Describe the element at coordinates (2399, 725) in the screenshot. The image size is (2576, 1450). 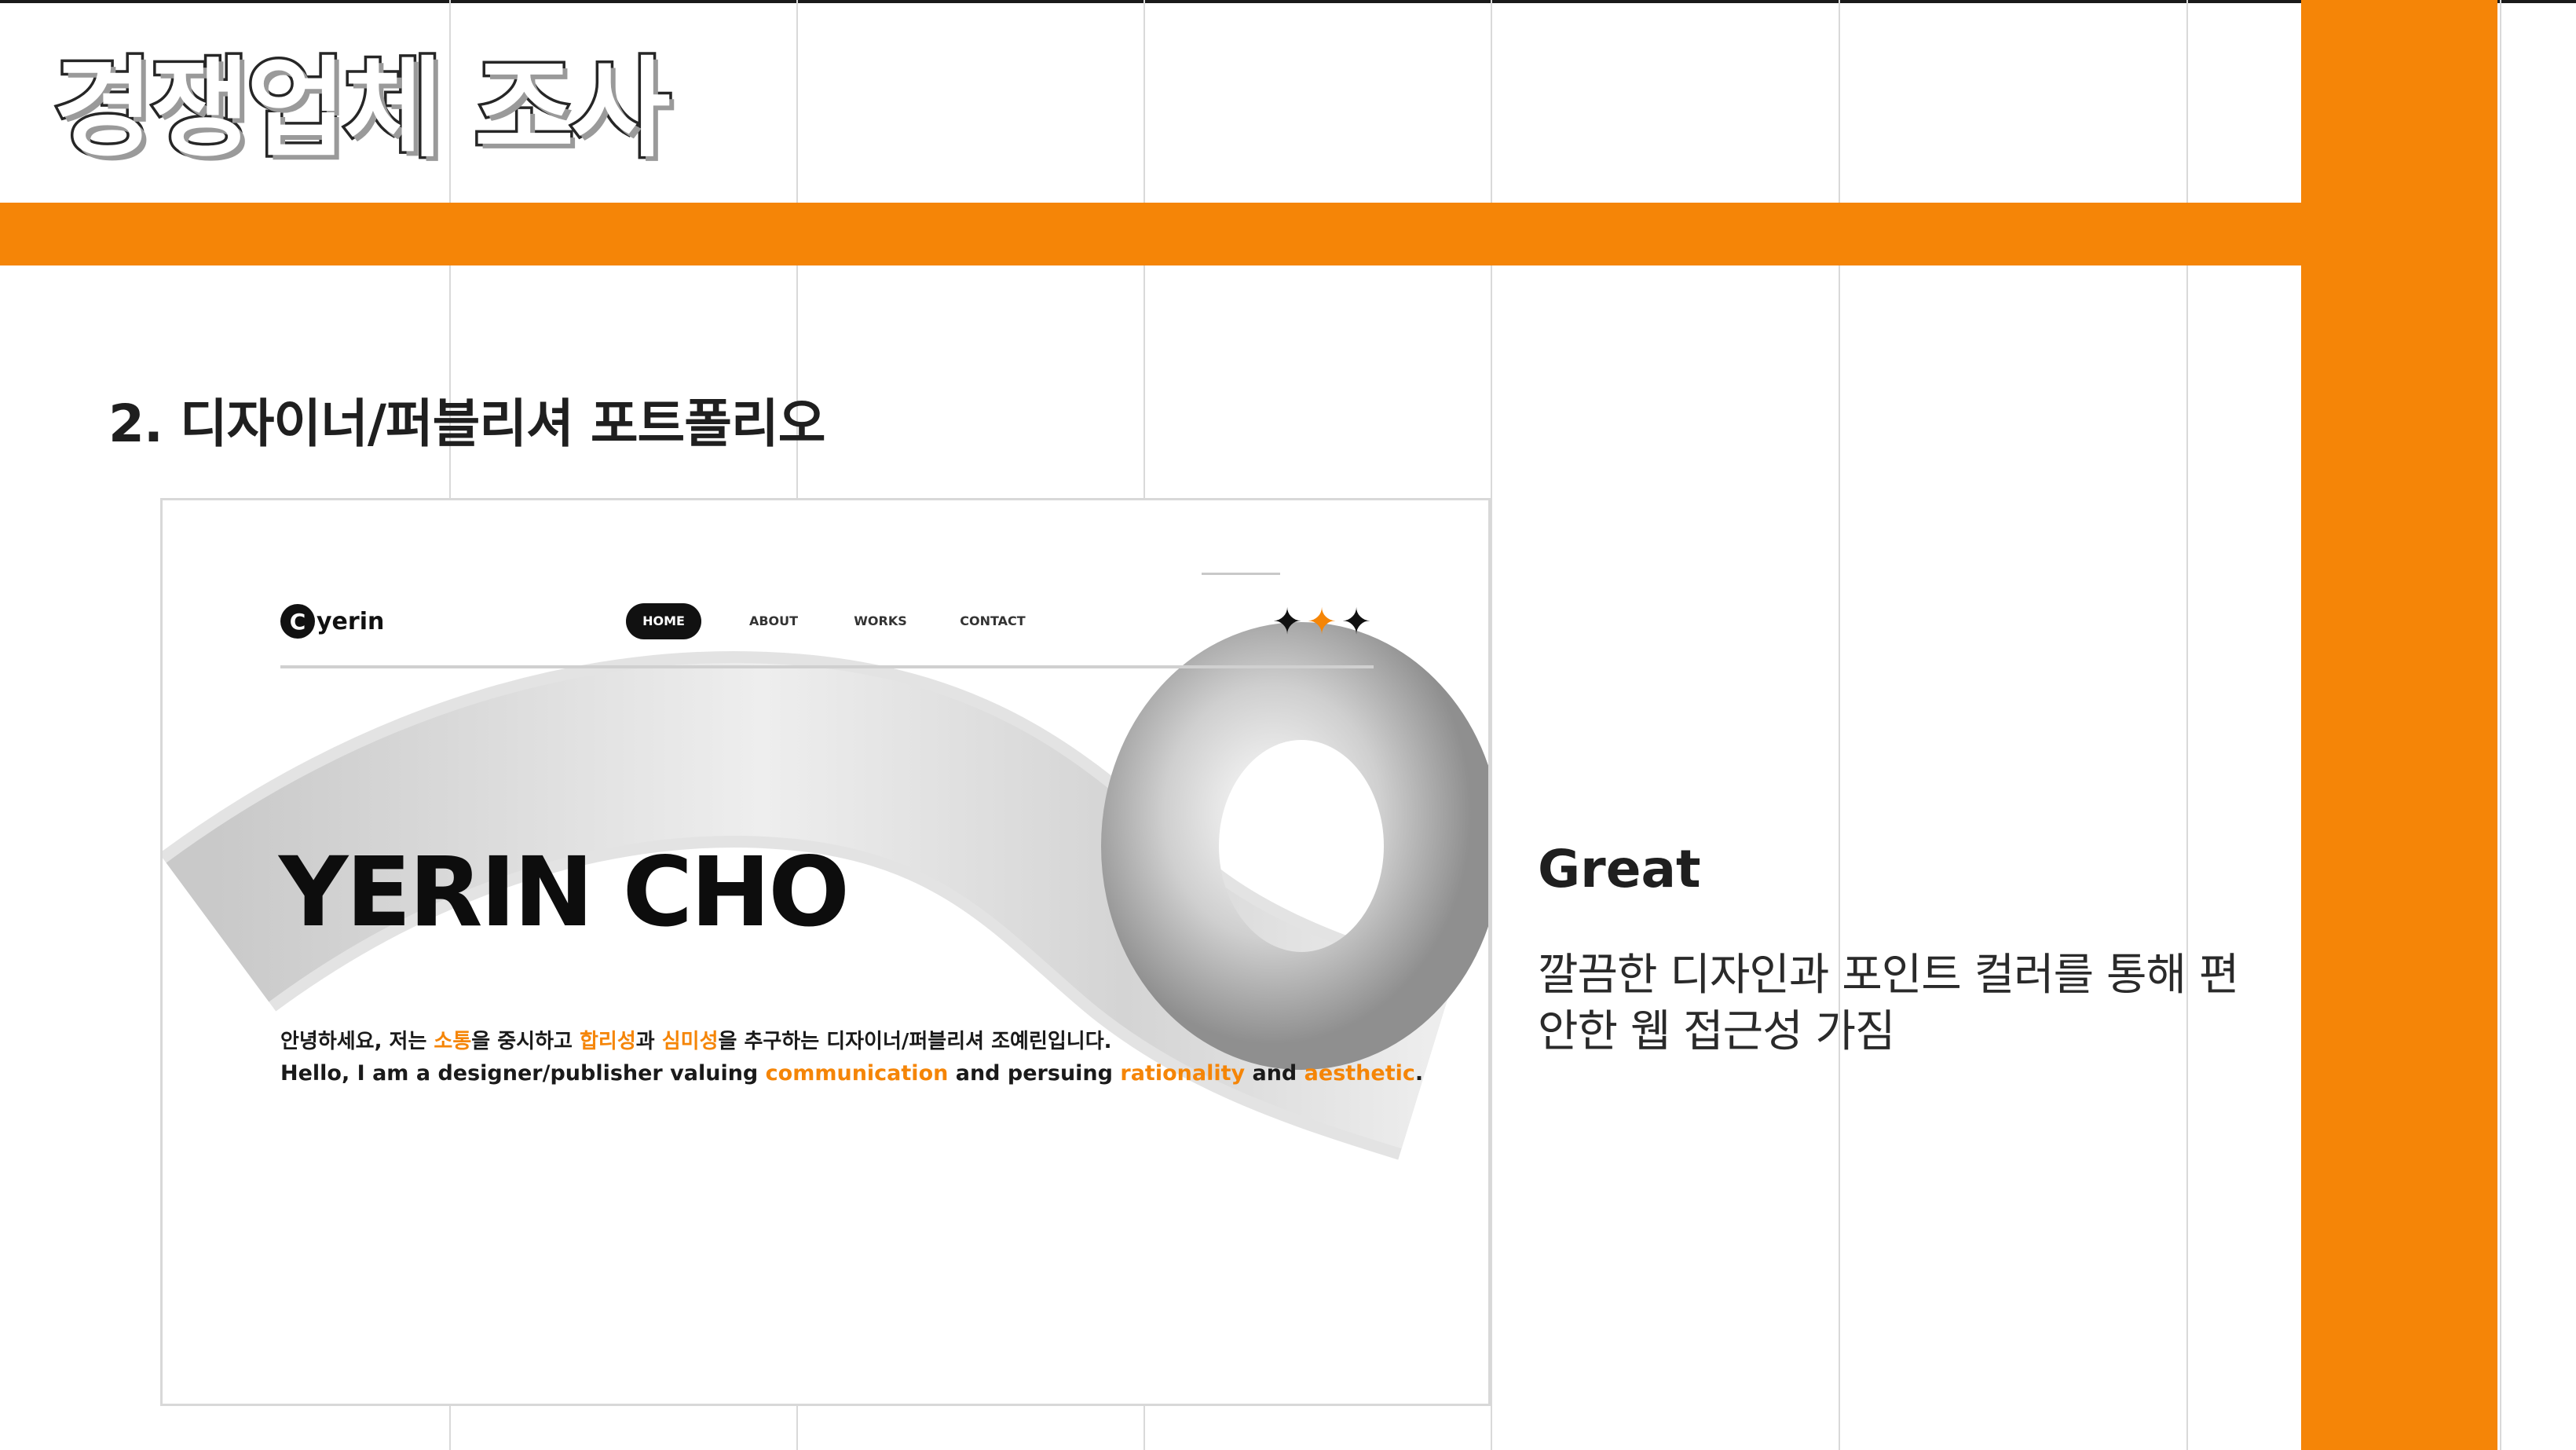
I see `orange-side-column` at that location.